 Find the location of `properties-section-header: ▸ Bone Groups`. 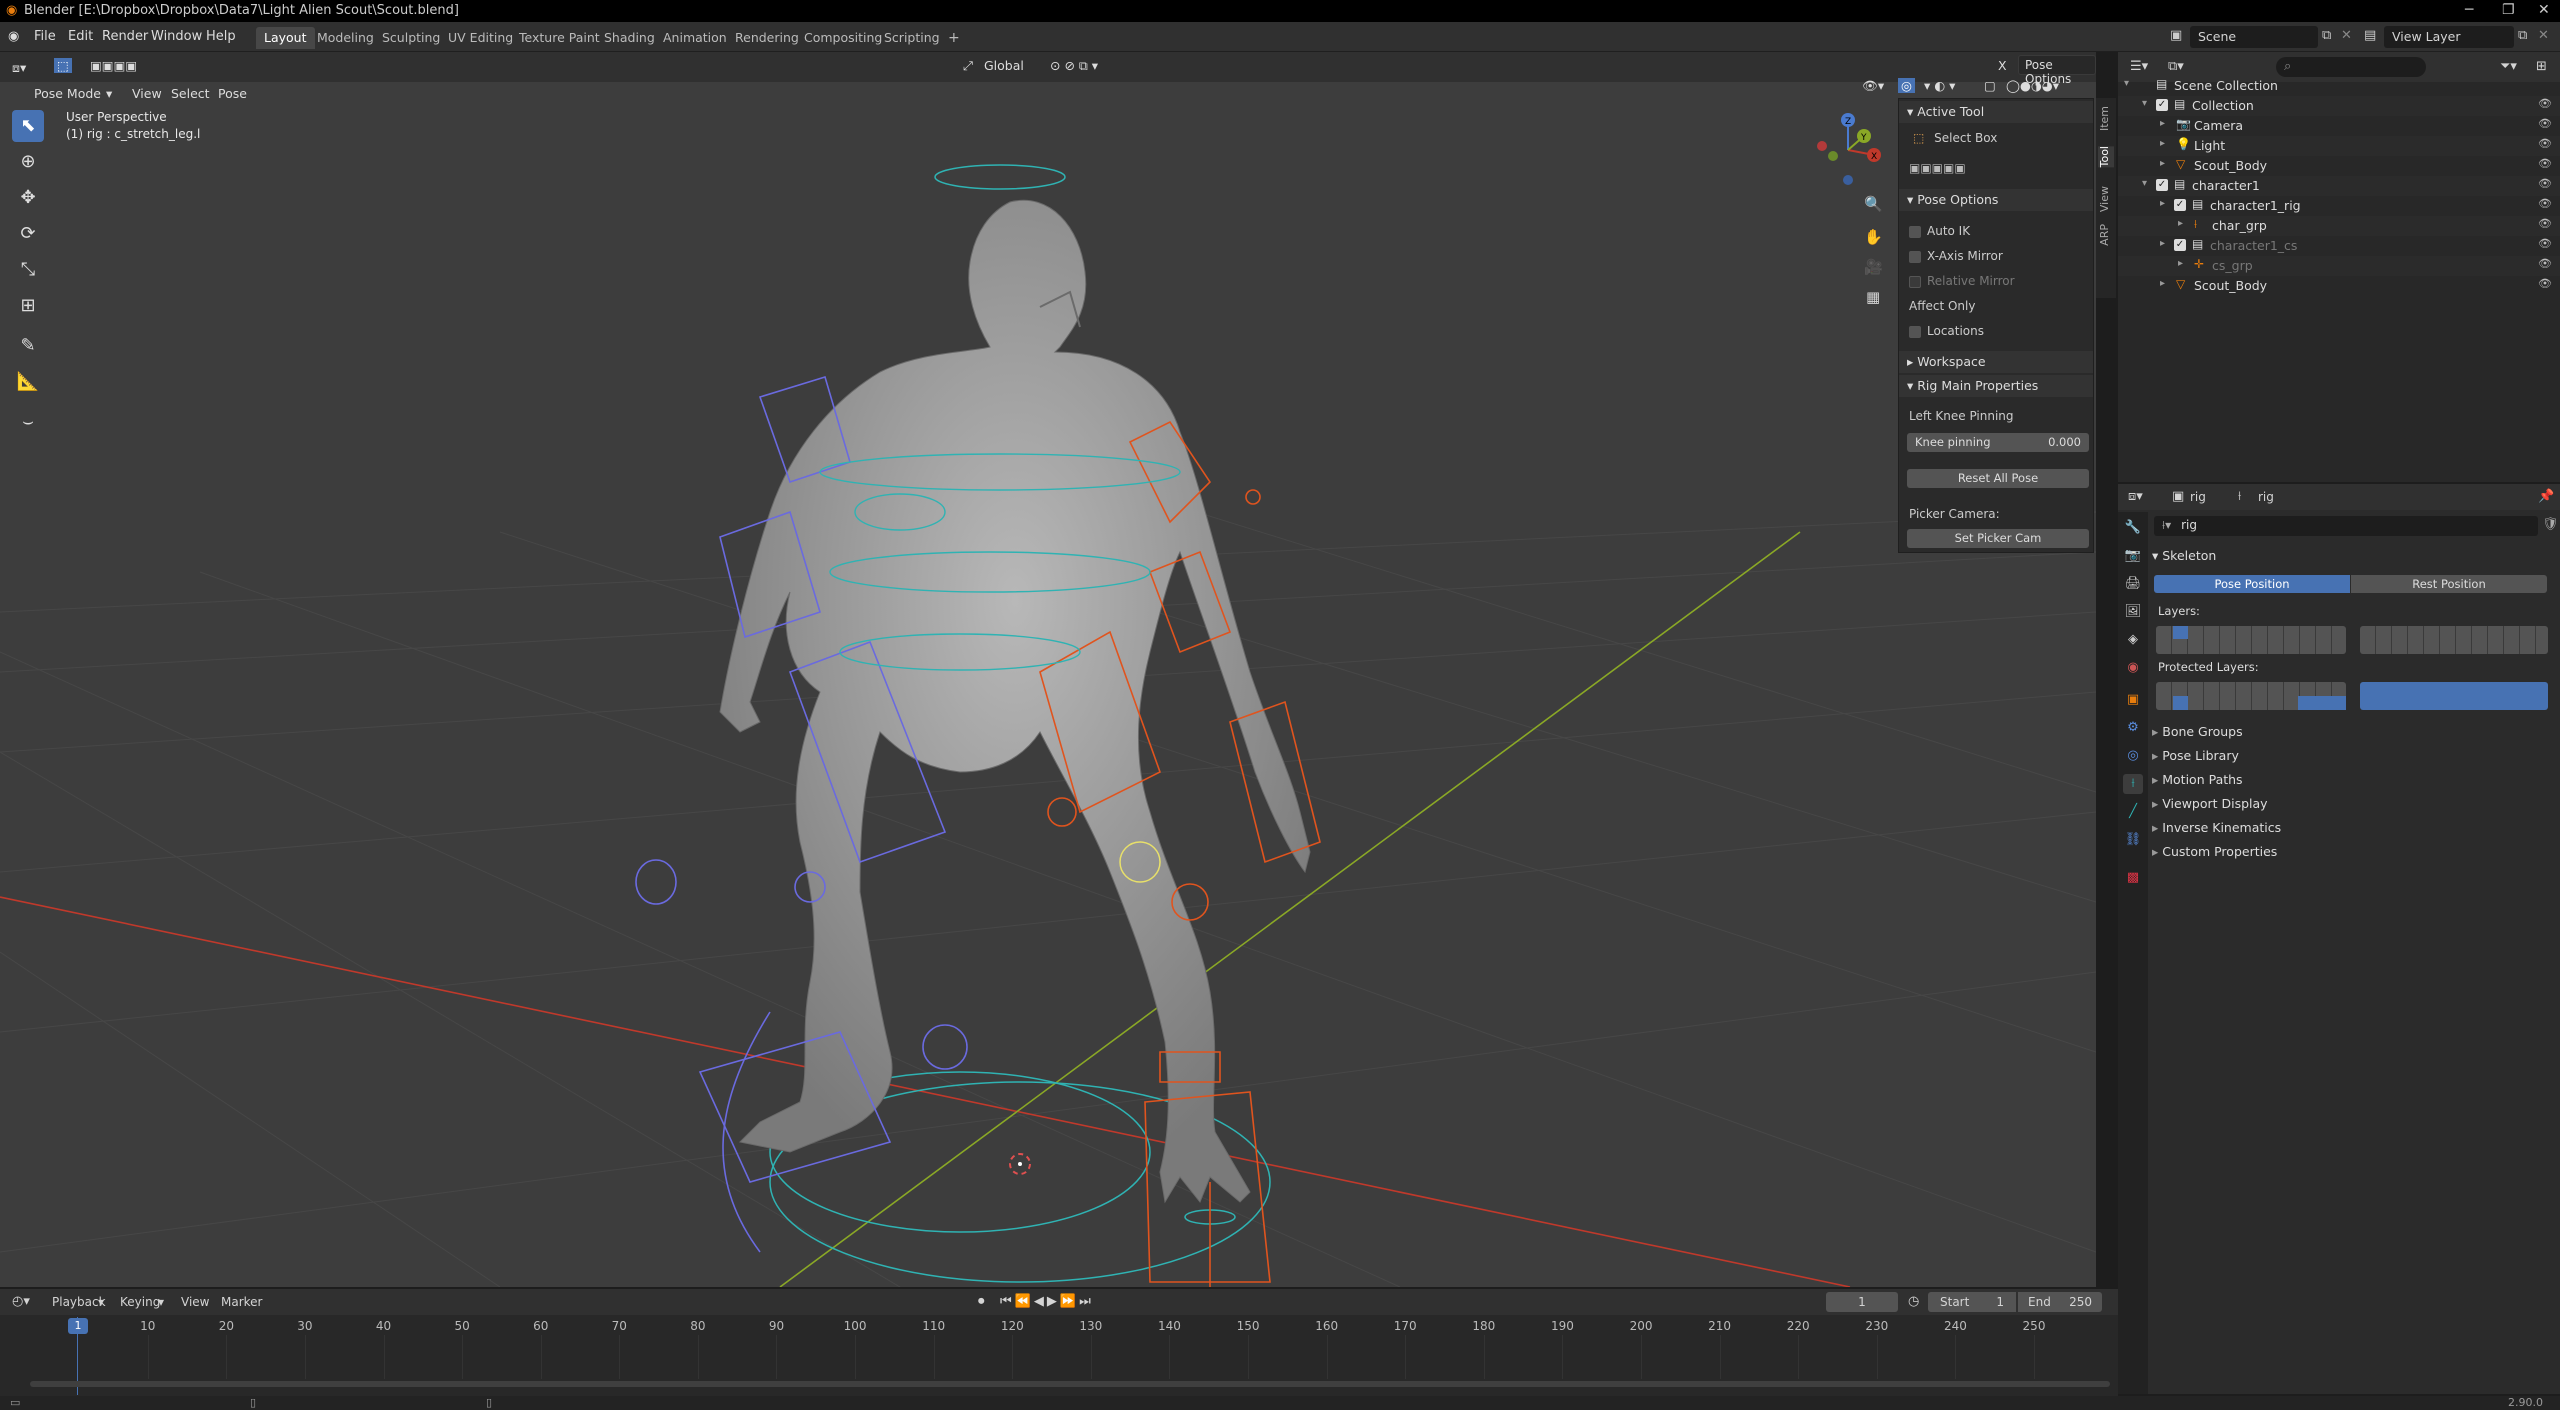

properties-section-header: ▸ Bone Groups is located at coordinates (2197, 731).